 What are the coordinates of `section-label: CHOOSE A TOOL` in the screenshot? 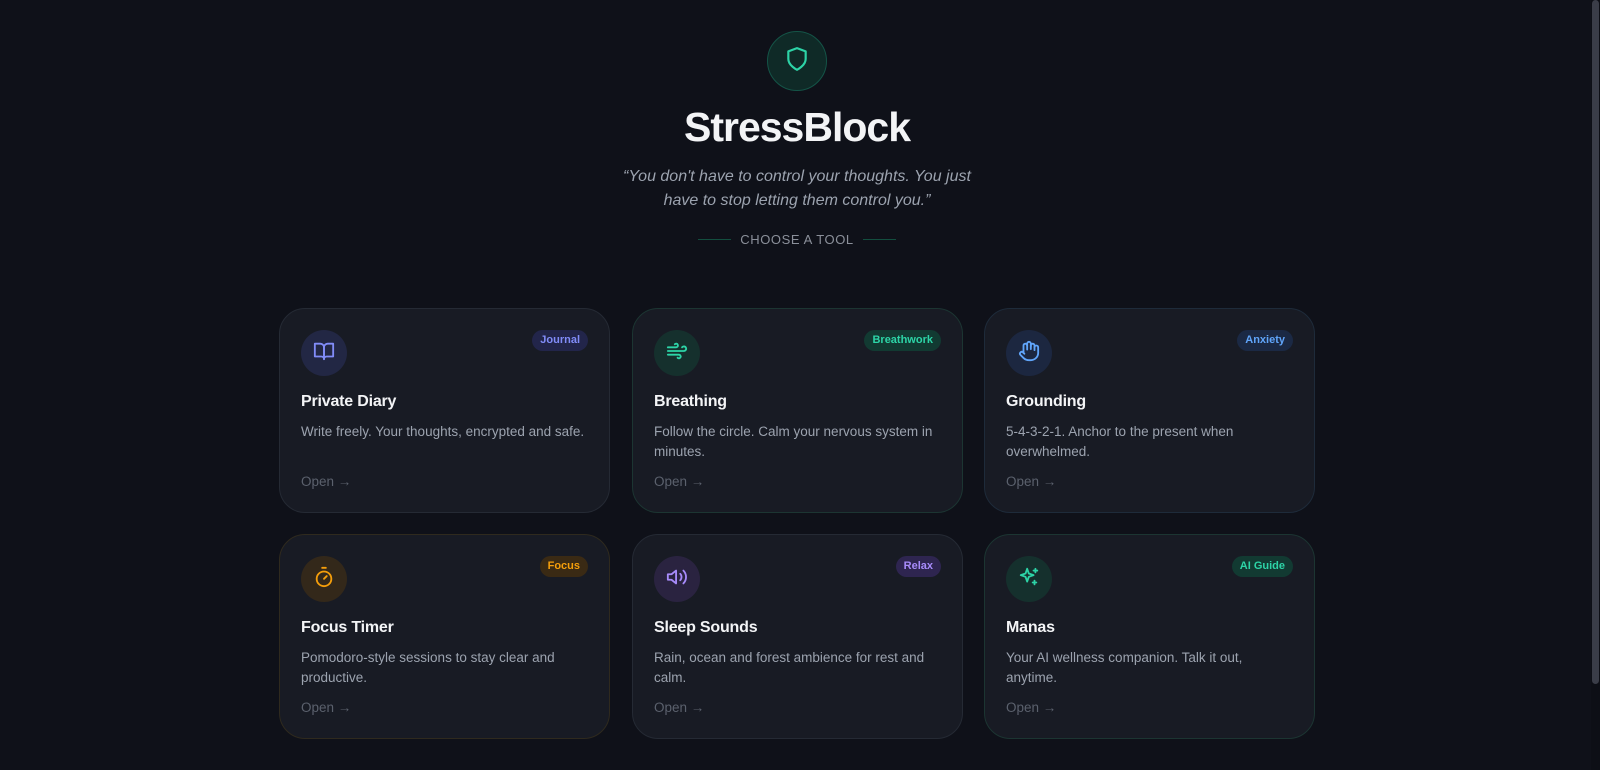 It's located at (797, 239).